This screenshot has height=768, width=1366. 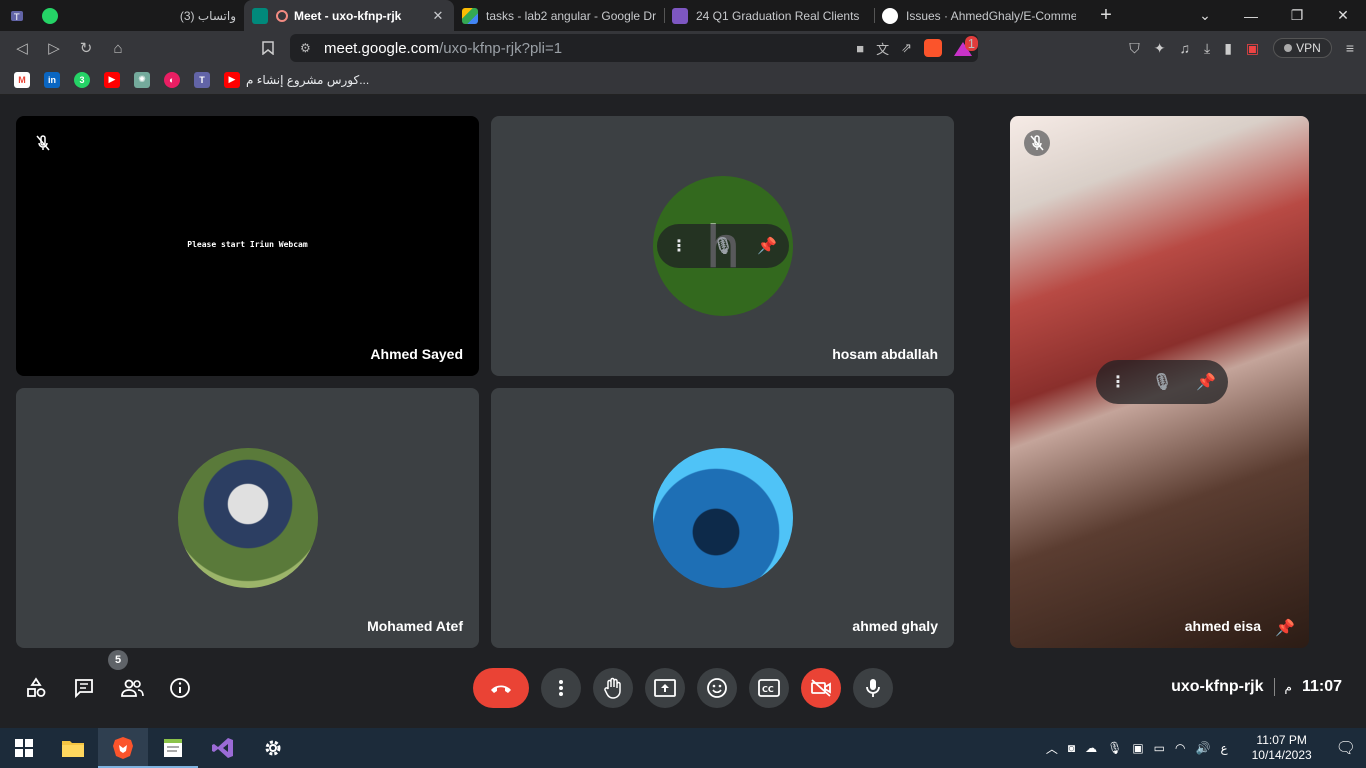 I want to click on tab-github-issues: Issues · AhmedGhaly/E-Commerce, so click(x=979, y=15).